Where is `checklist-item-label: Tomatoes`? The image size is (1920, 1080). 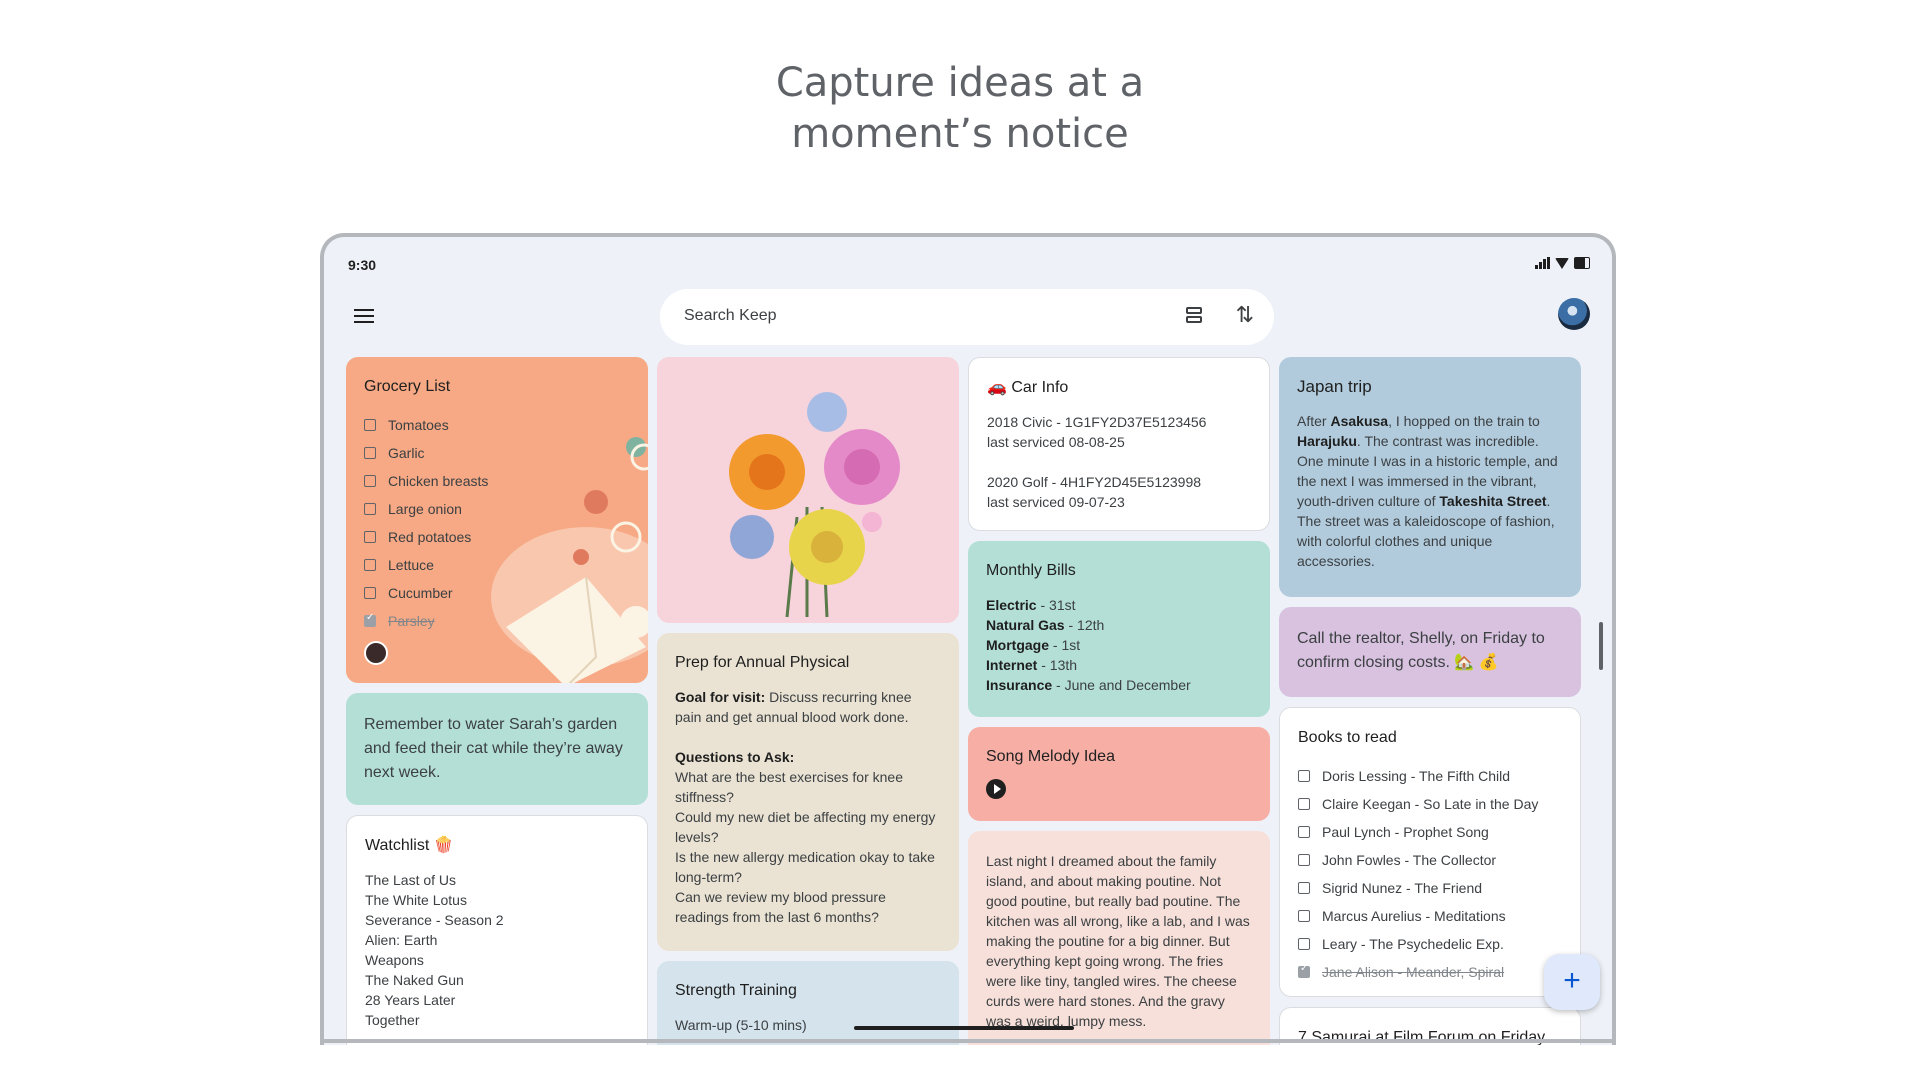 checklist-item-label: Tomatoes is located at coordinates (418, 425).